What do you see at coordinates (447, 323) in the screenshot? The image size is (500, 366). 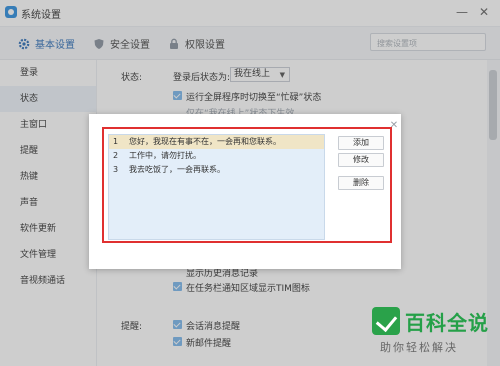 I see `watermark-title: 百科全说` at bounding box center [447, 323].